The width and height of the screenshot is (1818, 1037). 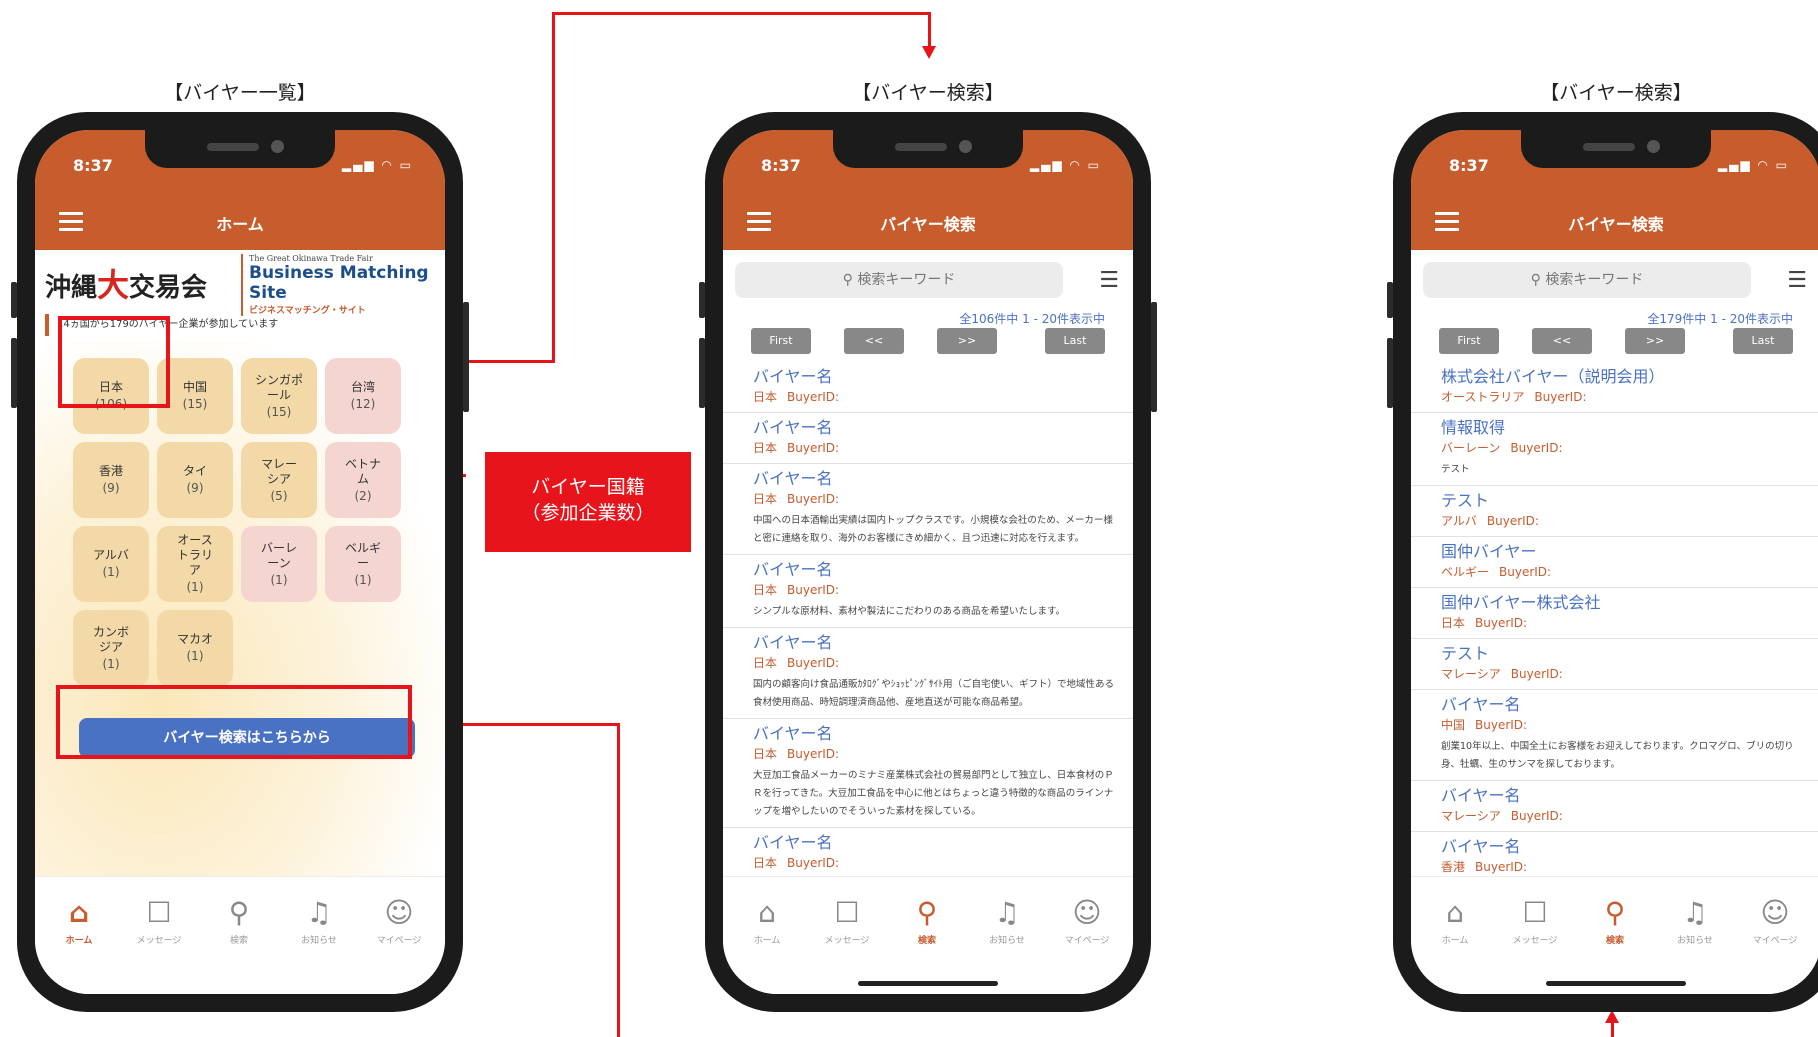 What do you see at coordinates (113, 285) in the screenshot?
I see `logo-big: 大` at bounding box center [113, 285].